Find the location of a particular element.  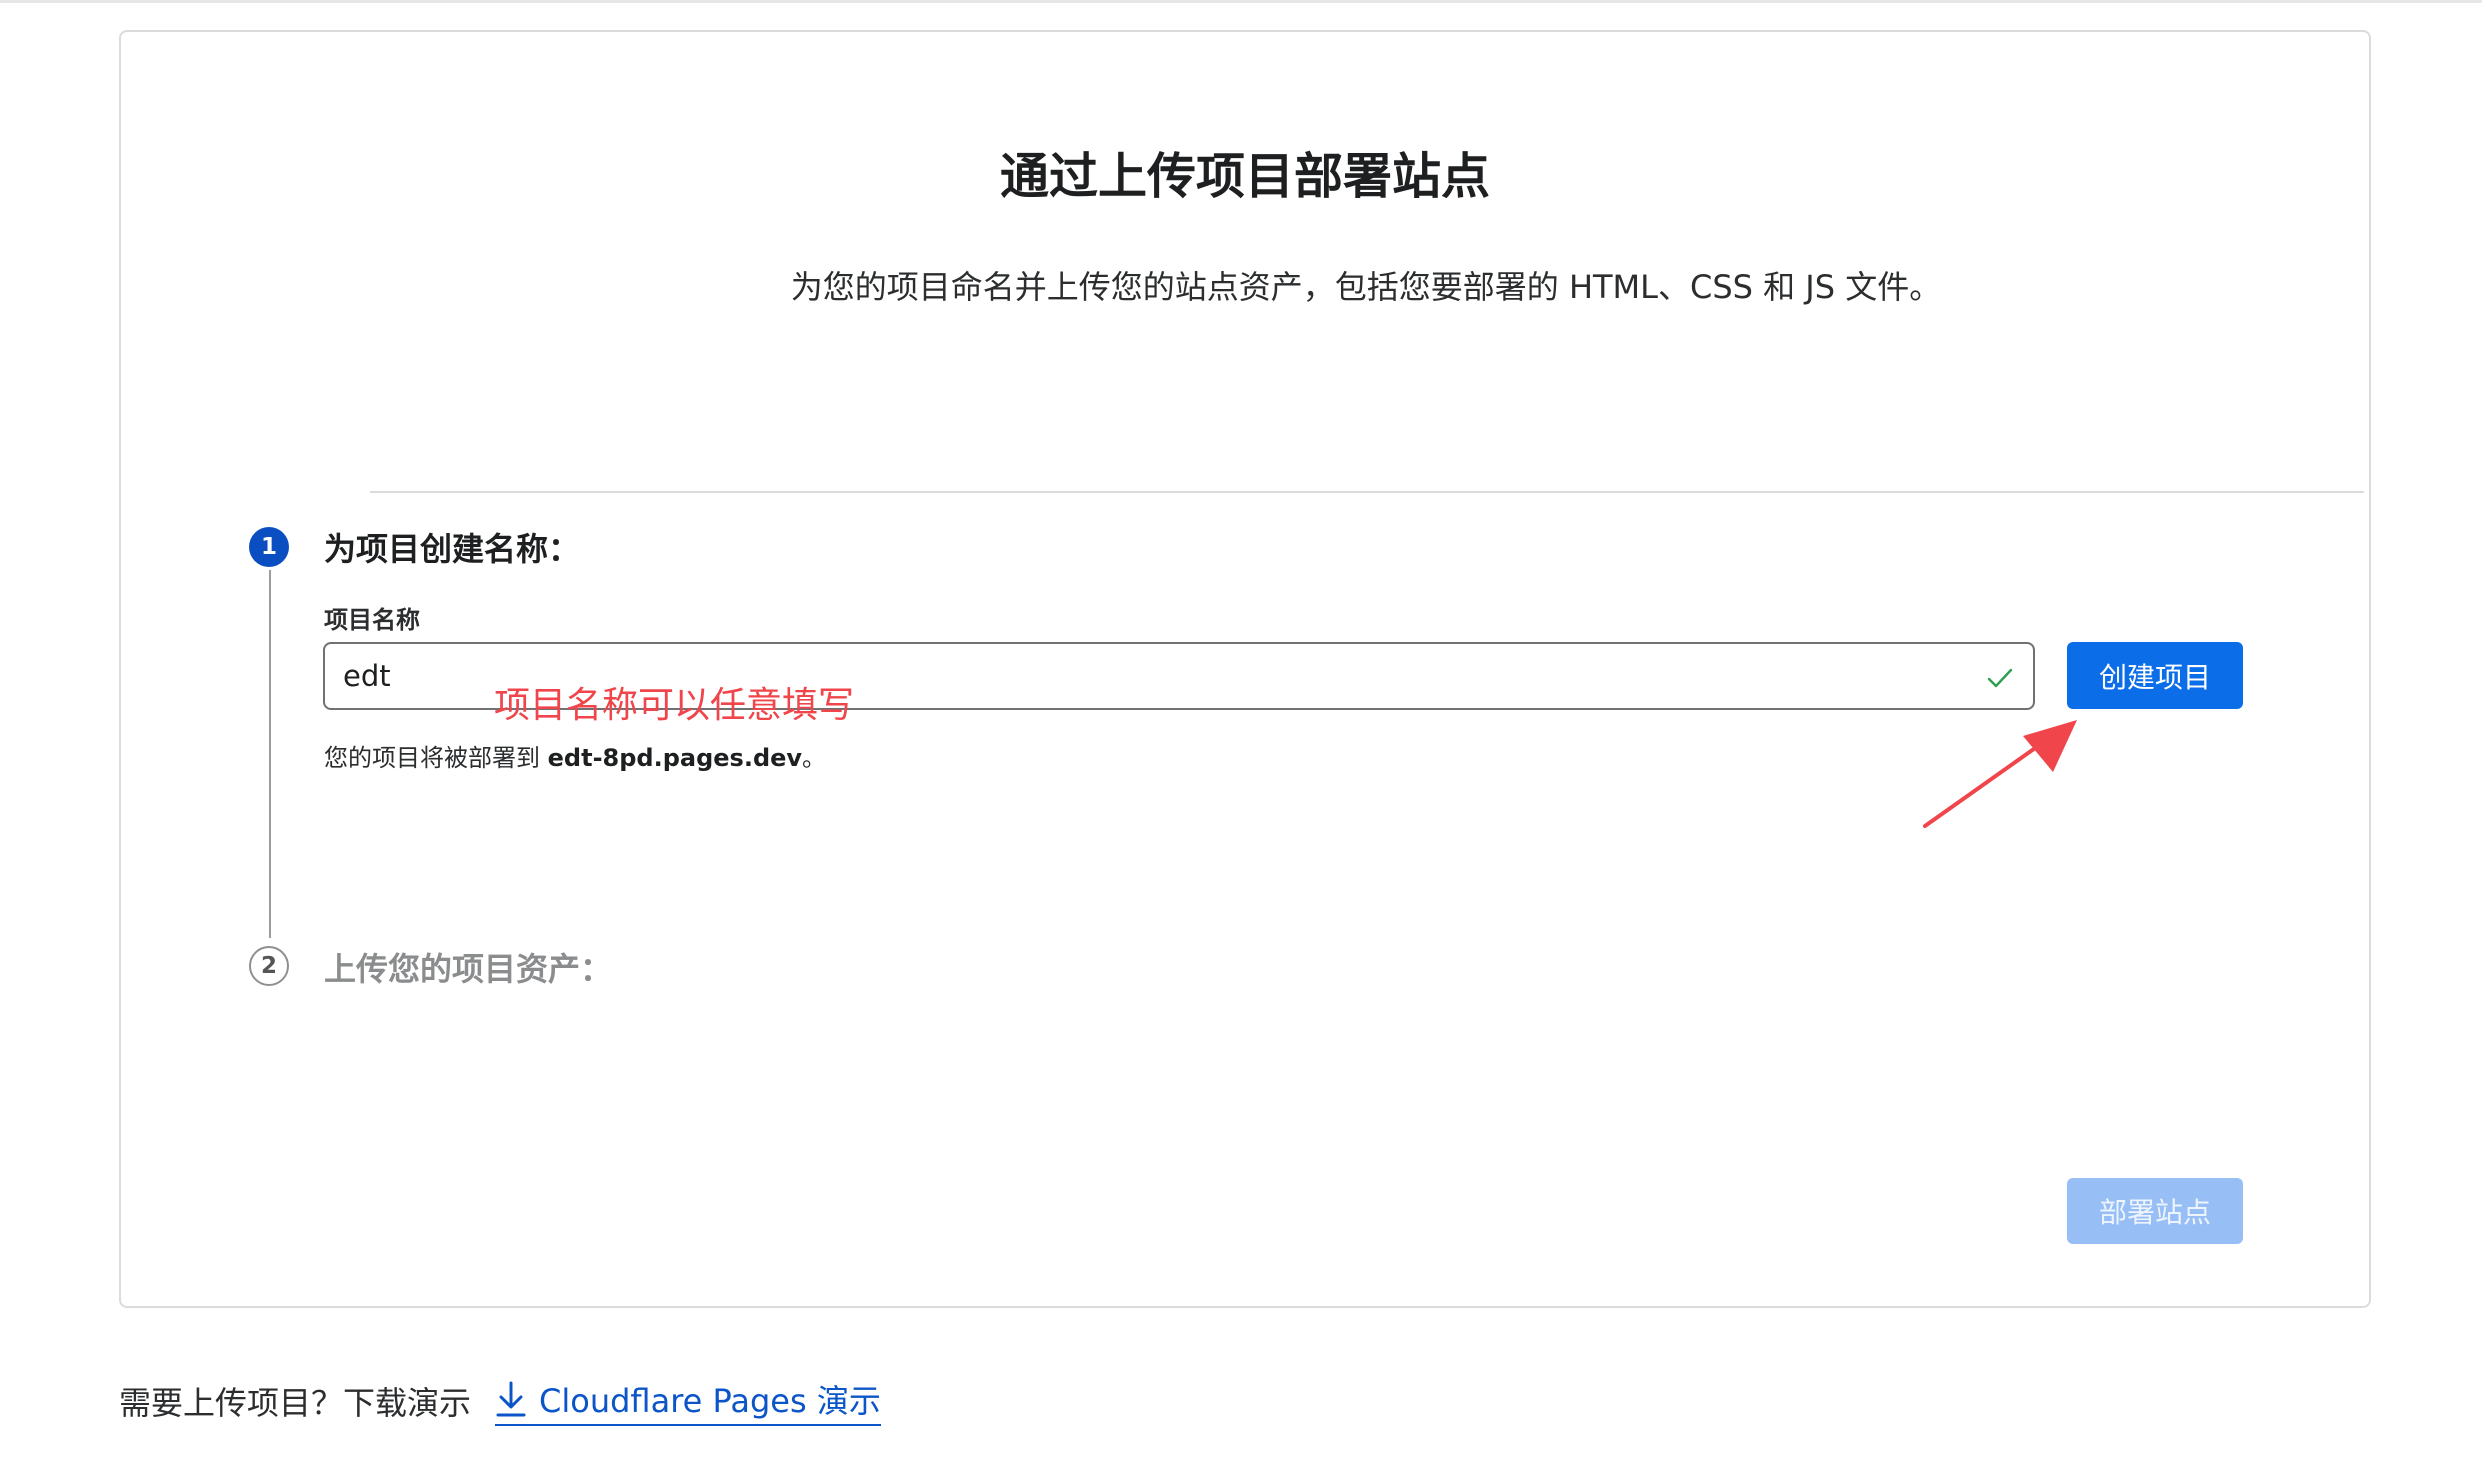

divider is located at coordinates (1367, 492).